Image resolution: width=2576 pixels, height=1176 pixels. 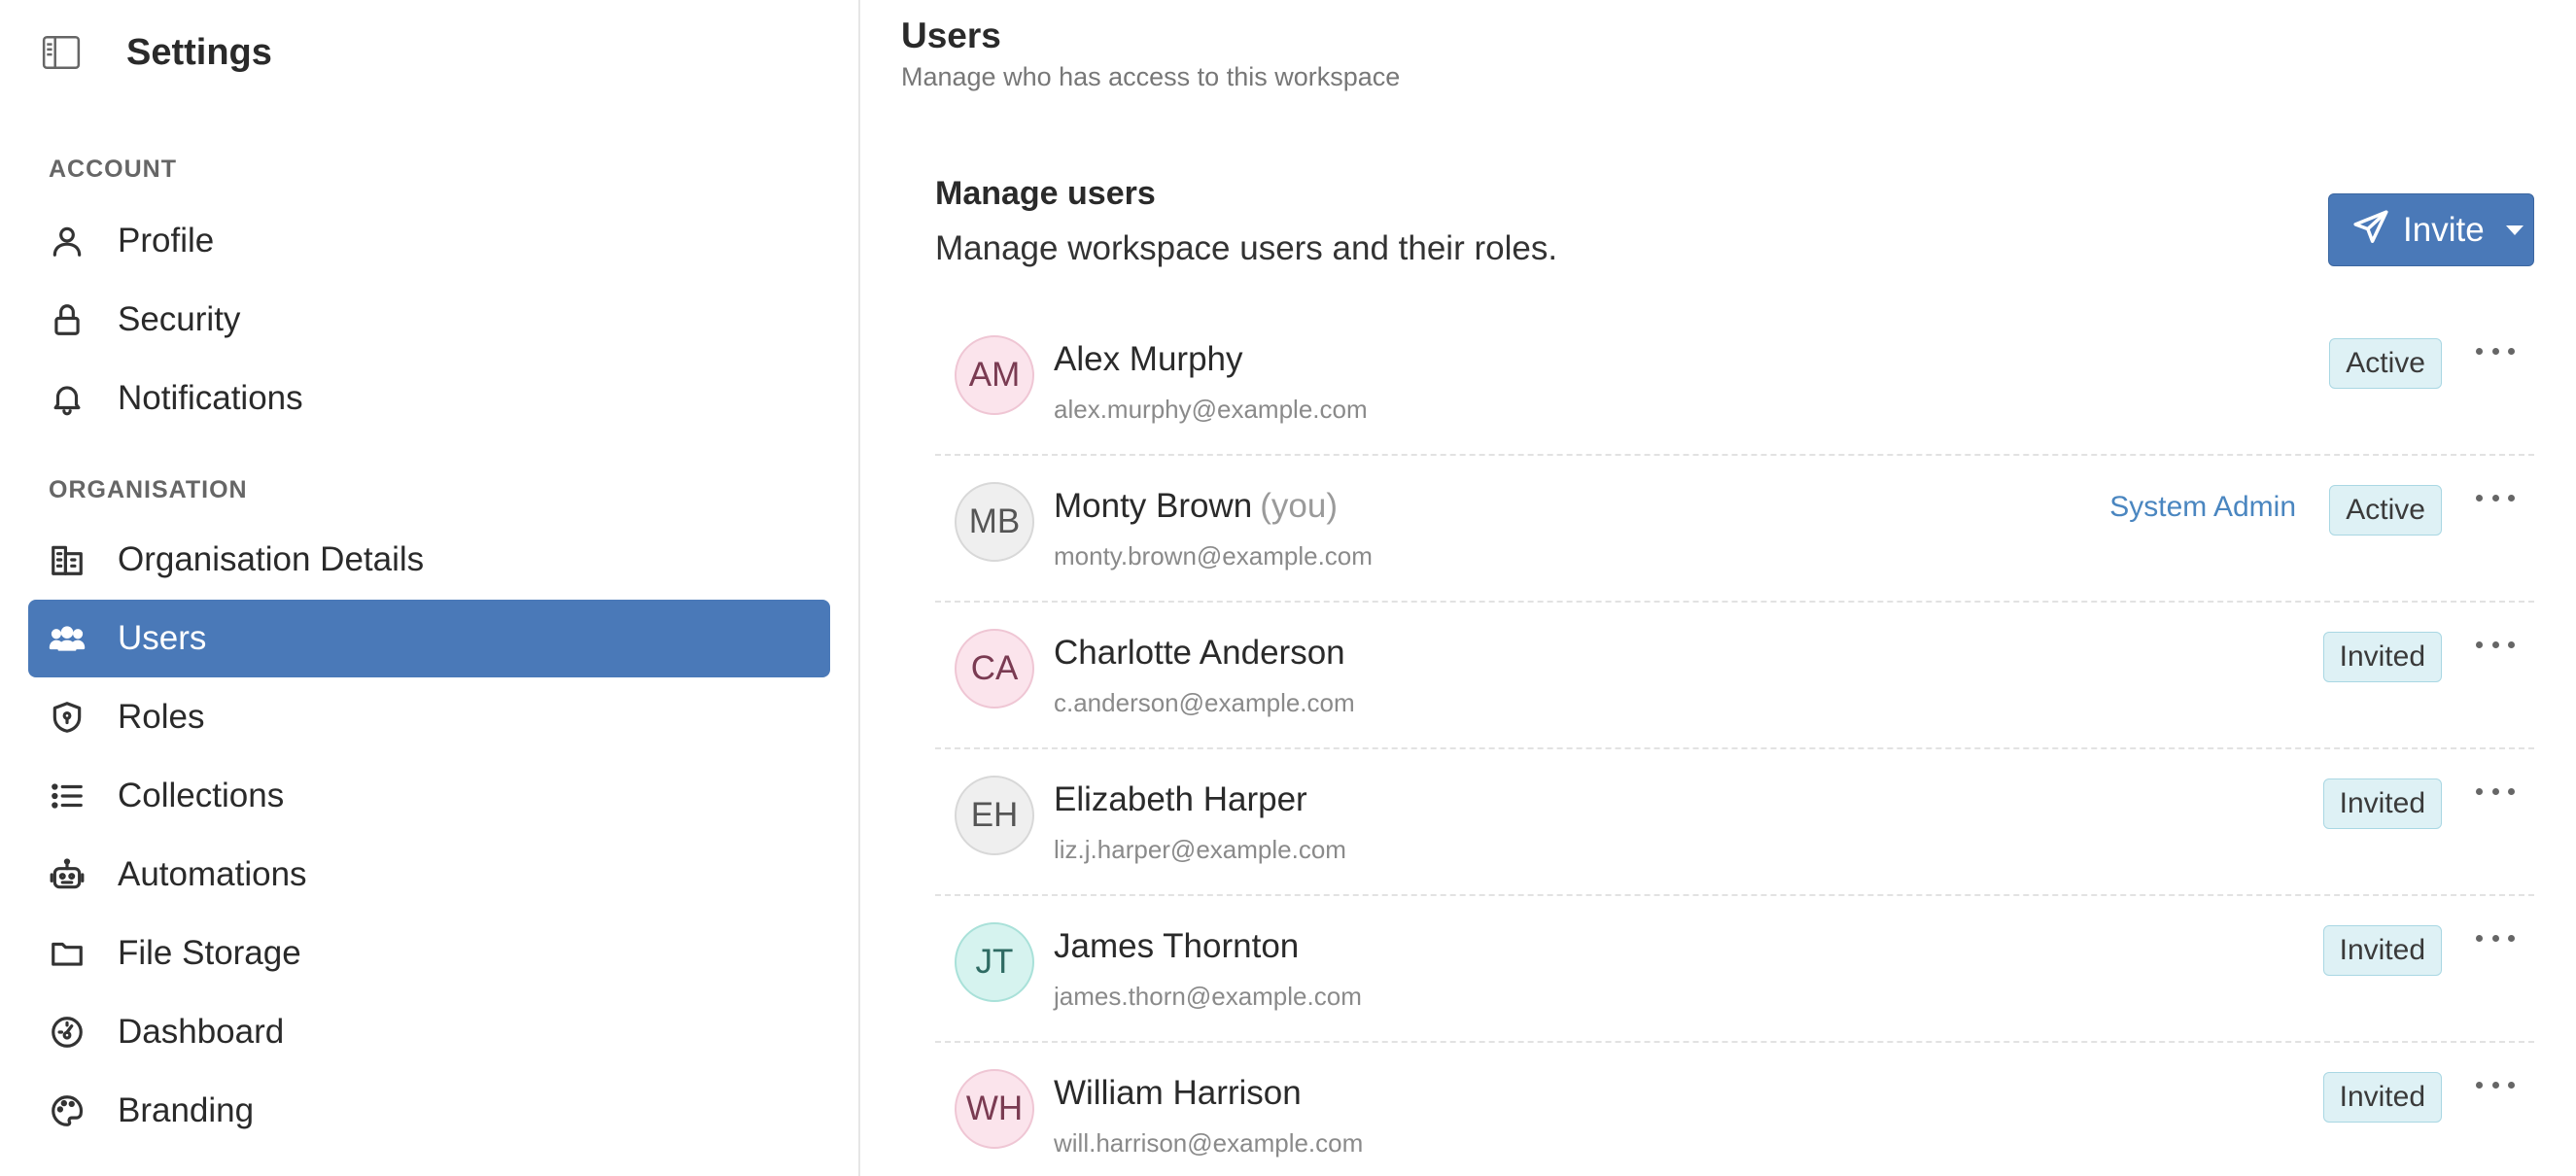 I want to click on lock-icon, so click(x=68, y=319).